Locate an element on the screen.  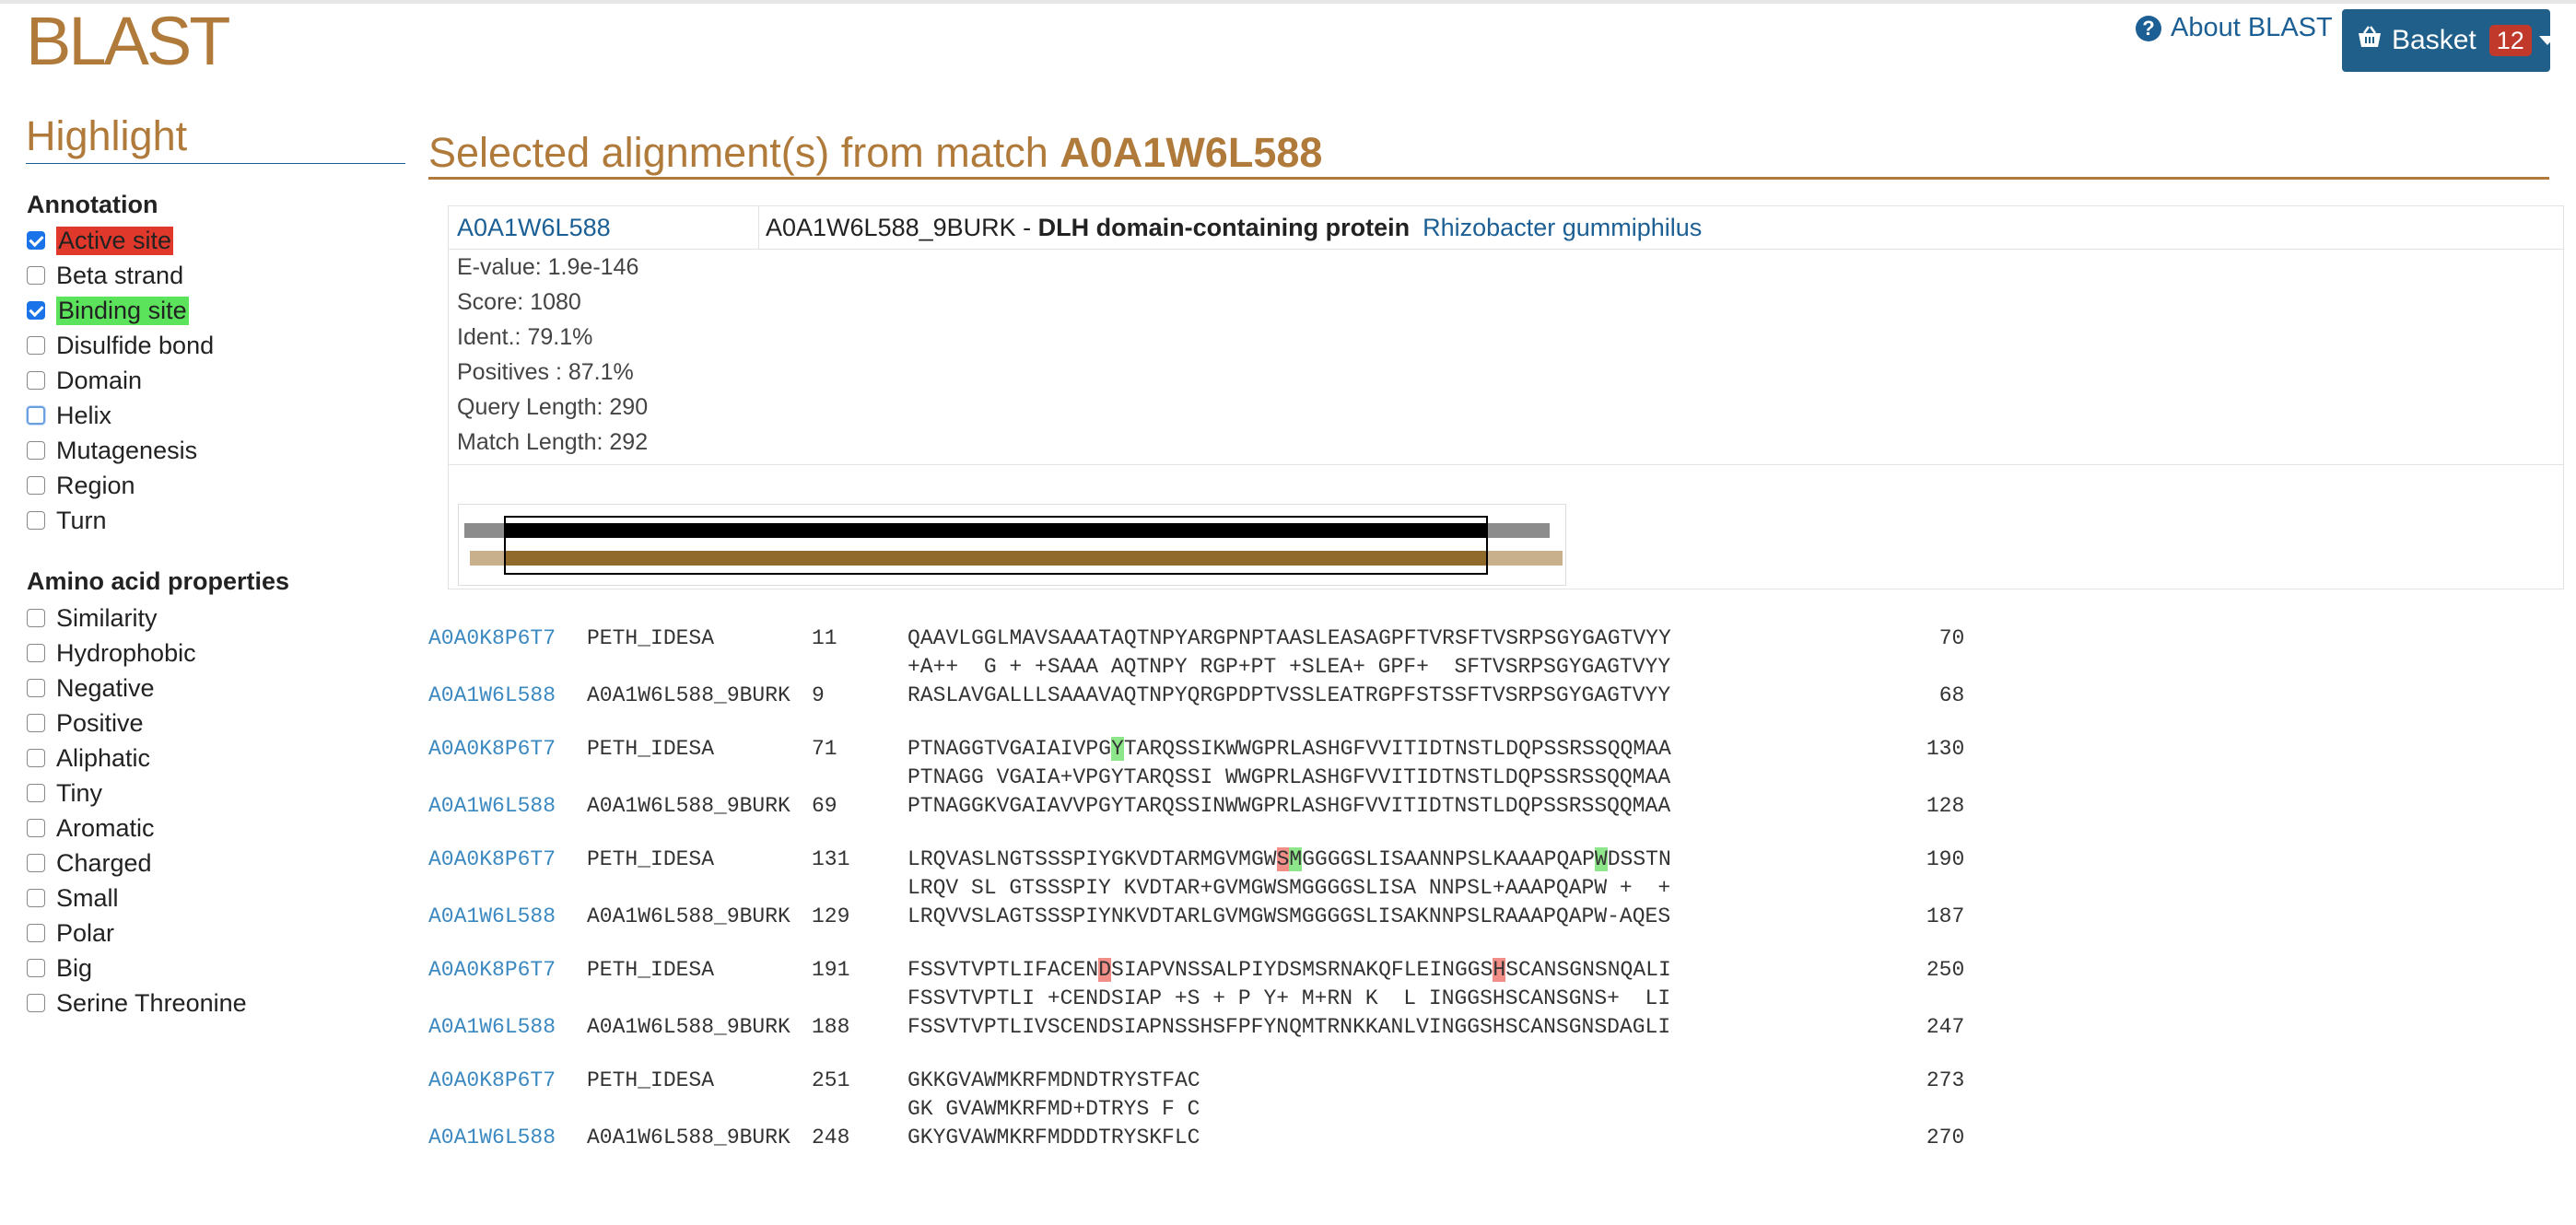
small-checkbox is located at coordinates (36, 898).